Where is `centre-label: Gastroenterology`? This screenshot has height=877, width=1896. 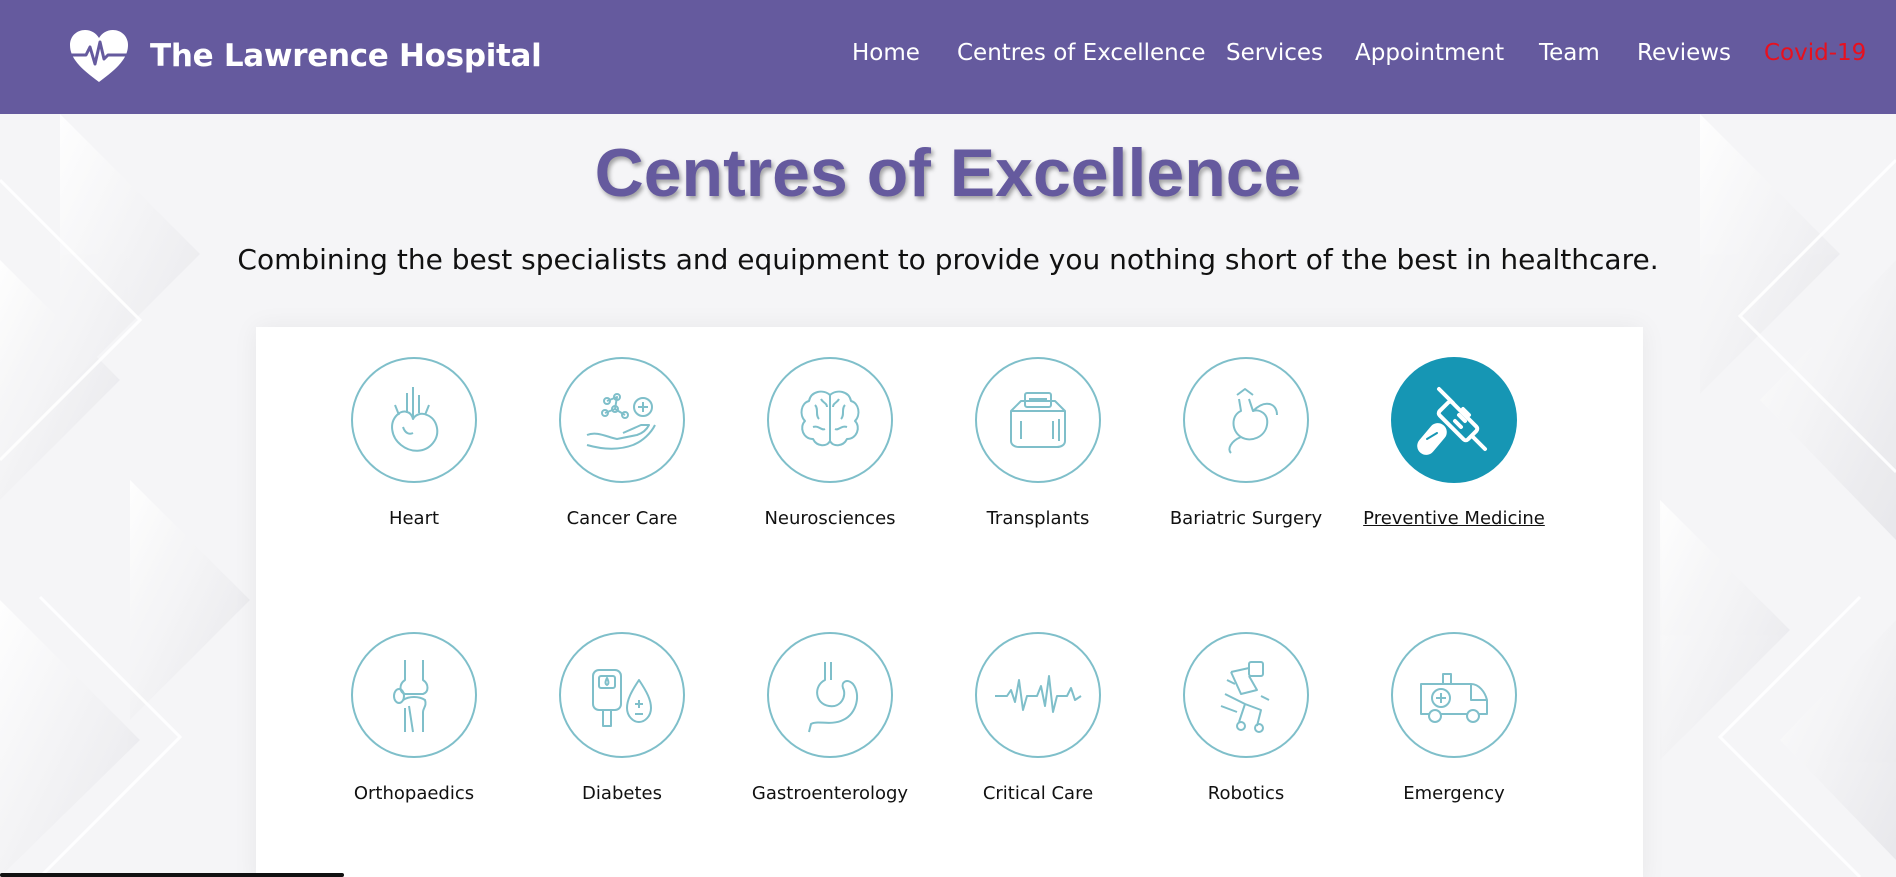 centre-label: Gastroenterology is located at coordinates (830, 793).